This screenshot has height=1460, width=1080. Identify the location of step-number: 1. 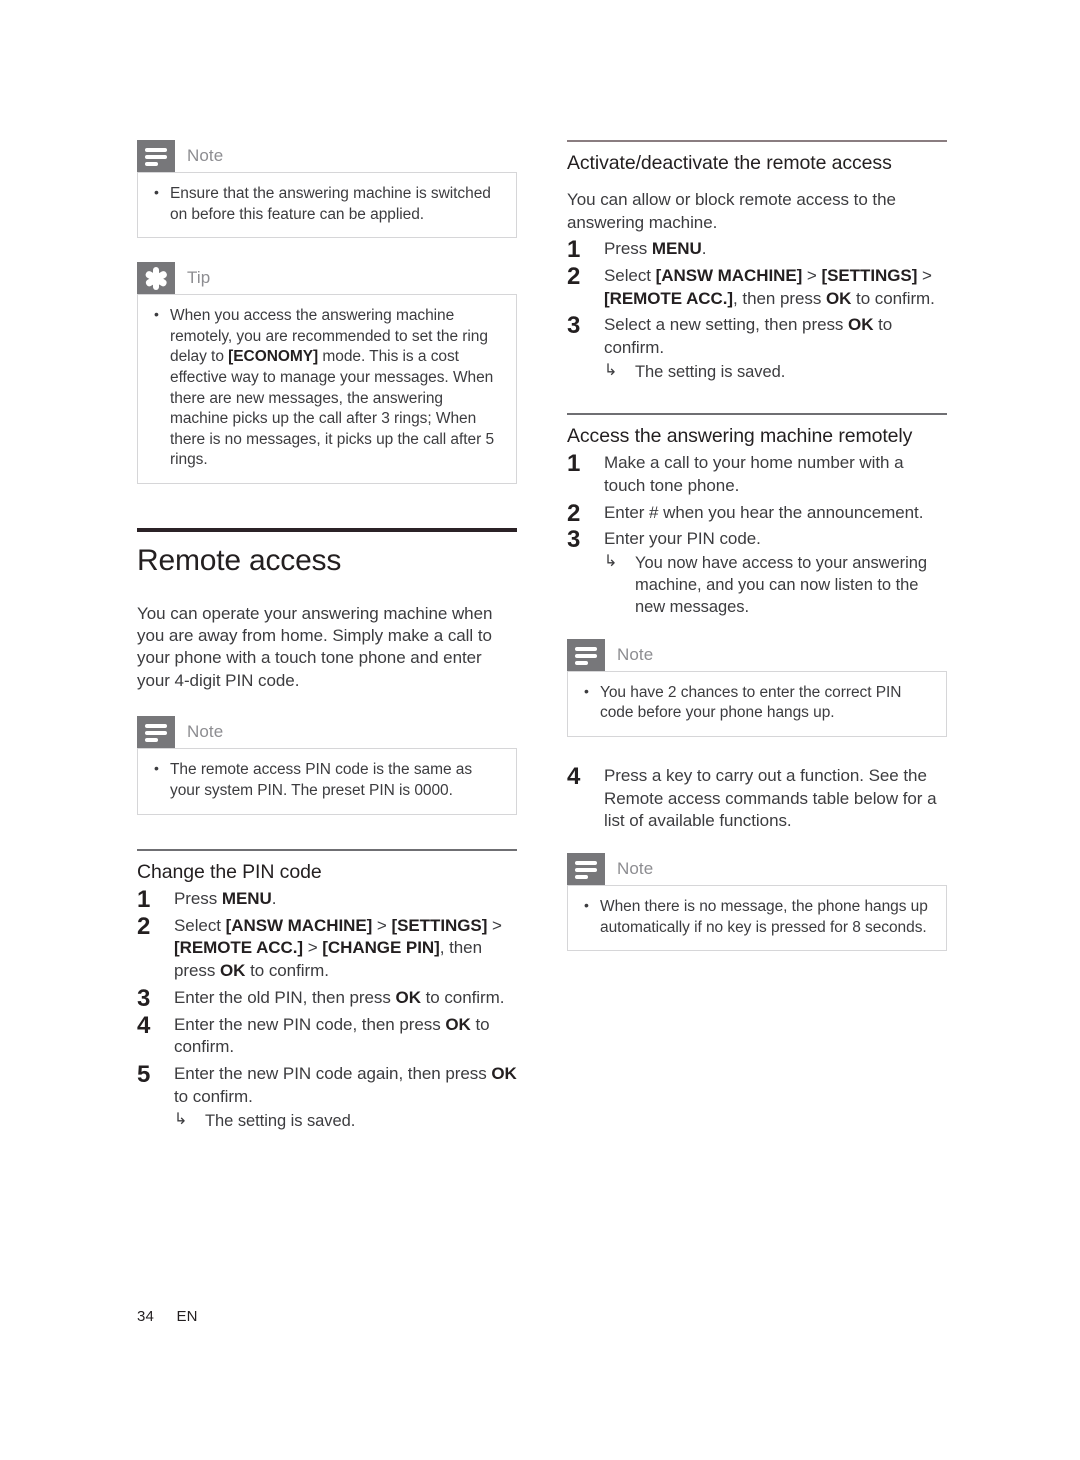
(574, 464).